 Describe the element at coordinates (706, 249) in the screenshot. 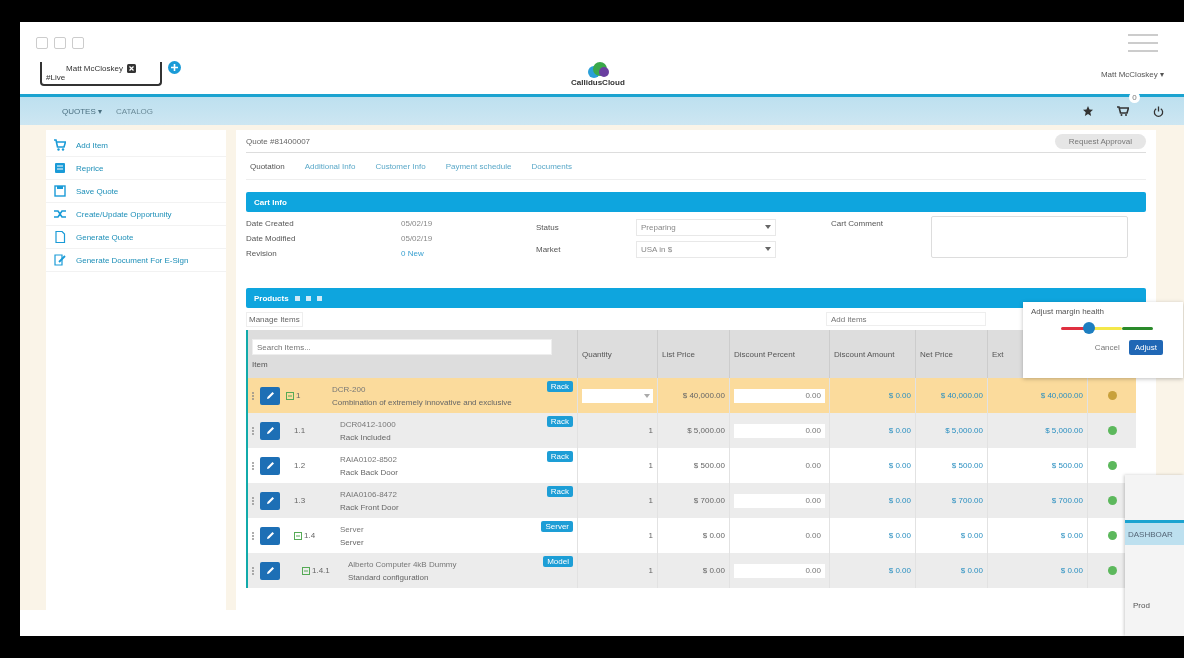

I see `market-dropdown: USA in $` at that location.